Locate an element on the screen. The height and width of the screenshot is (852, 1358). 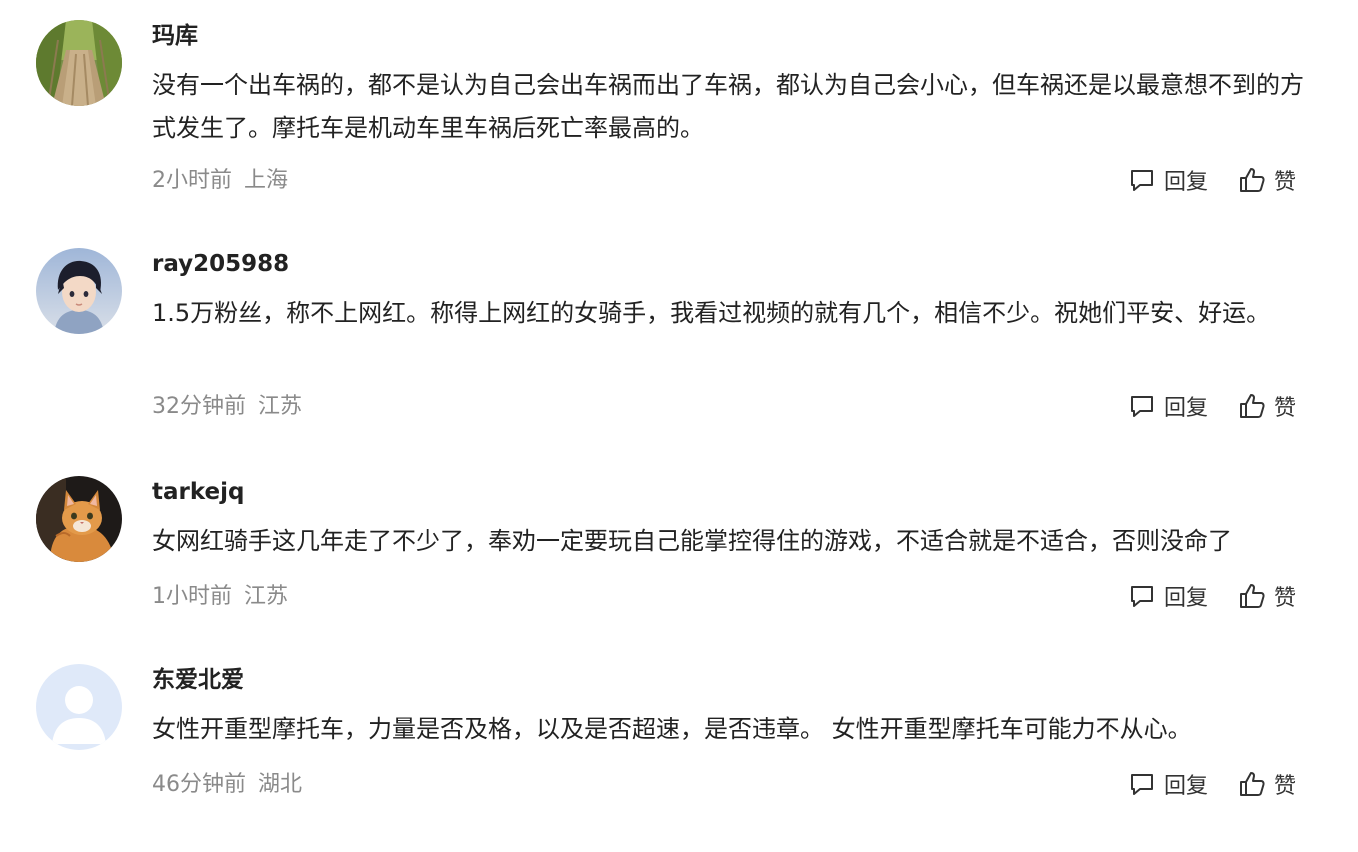
comment-meta: 46分钟前 湖北 is located at coordinates (227, 785).